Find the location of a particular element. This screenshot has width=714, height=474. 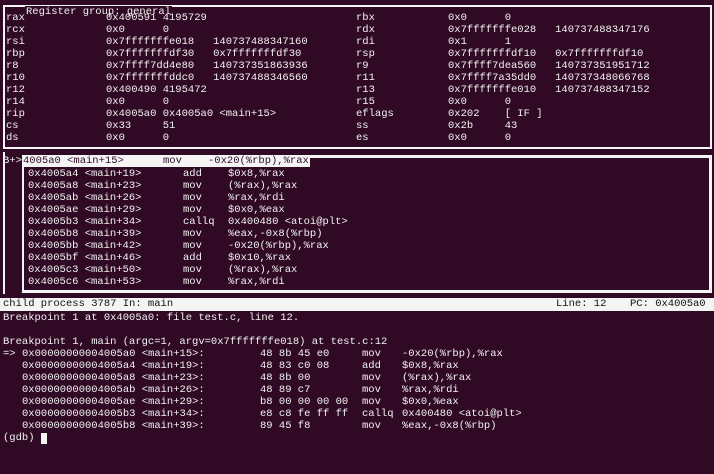

register-value: 0x2b 43 is located at coordinates (483, 126).